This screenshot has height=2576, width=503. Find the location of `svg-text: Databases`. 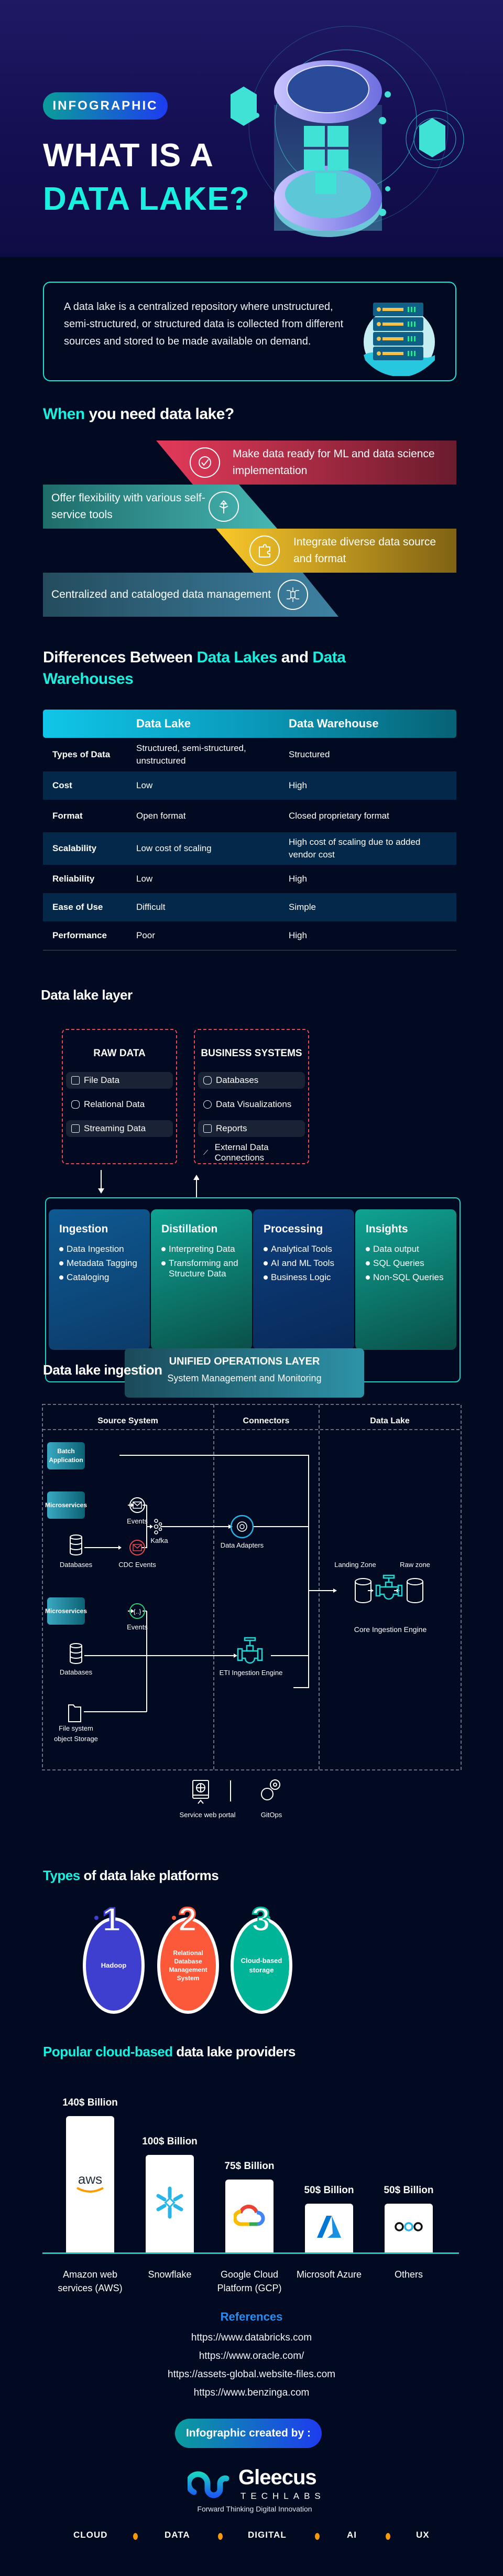

svg-text: Databases is located at coordinates (76, 1672).